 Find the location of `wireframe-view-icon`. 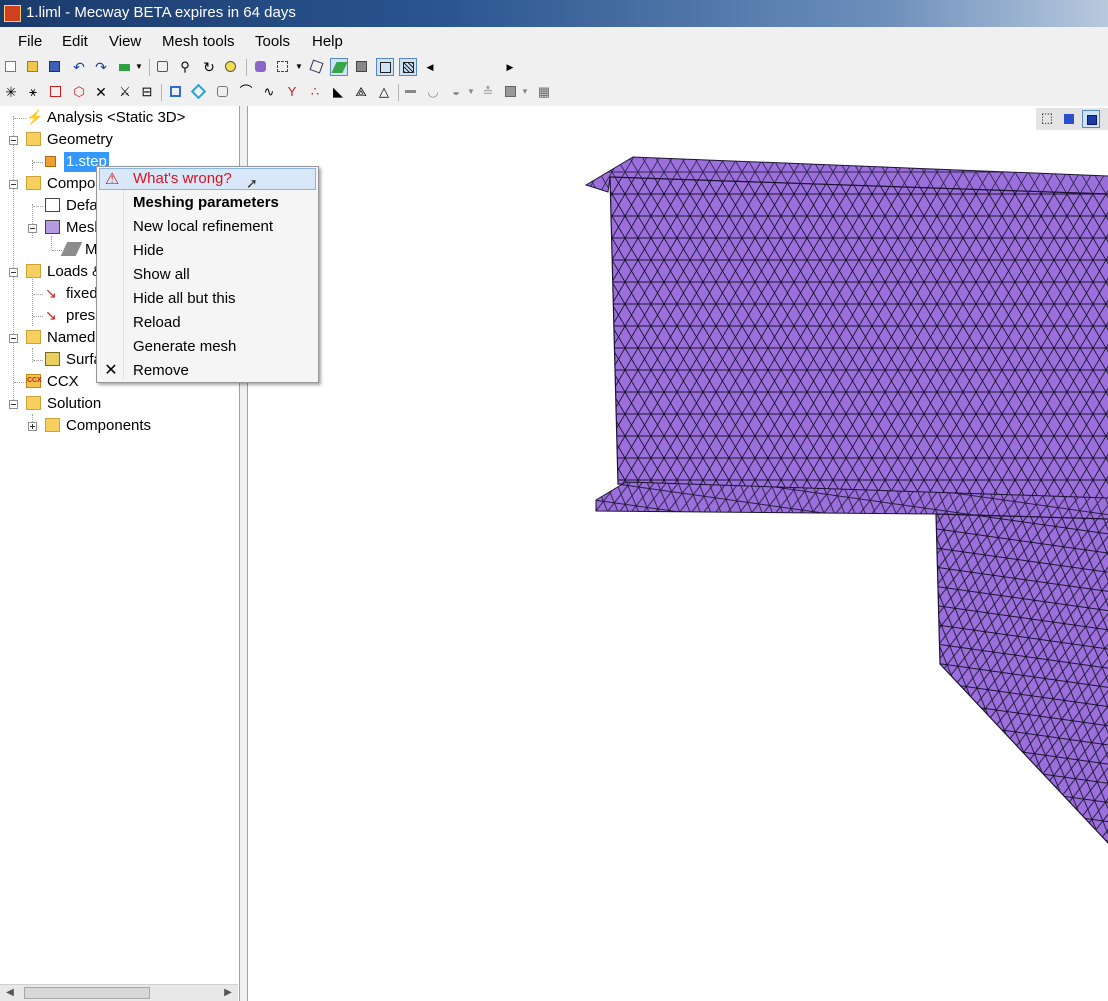

wireframe-view-icon is located at coordinates (385, 67).